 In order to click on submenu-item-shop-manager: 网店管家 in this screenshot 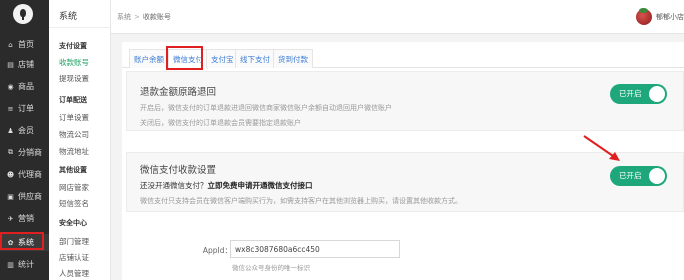, I will do `click(74, 187)`.